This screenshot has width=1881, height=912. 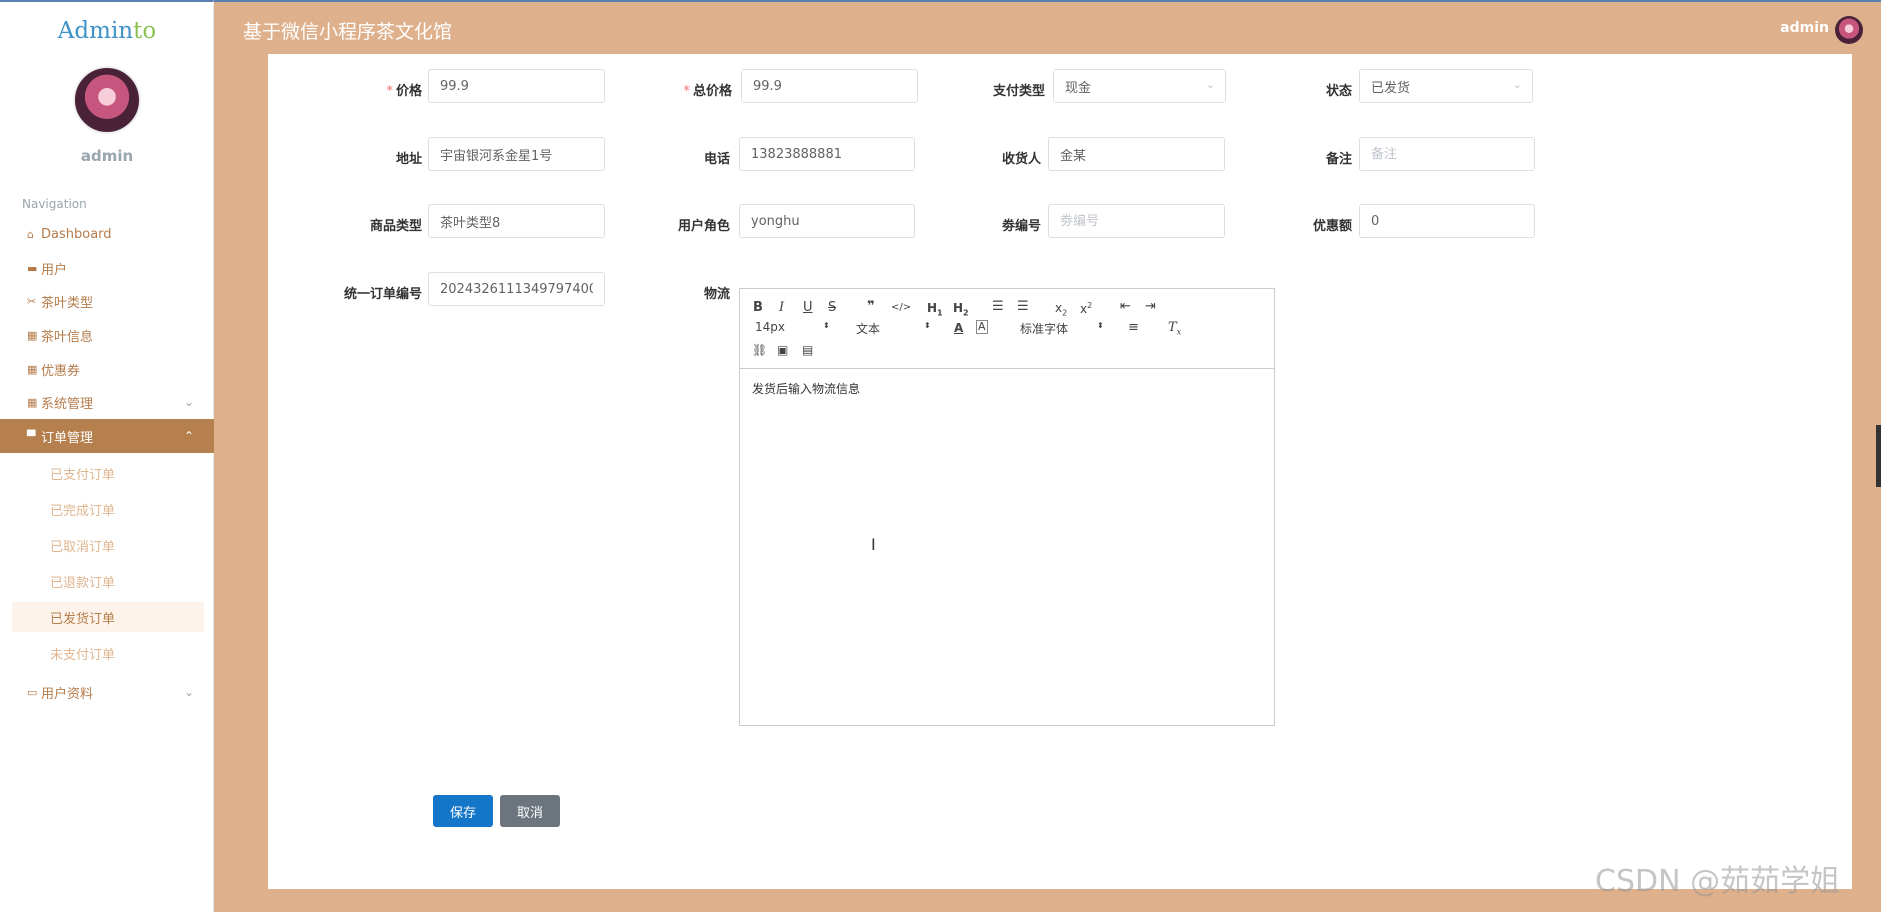 I want to click on price-input, so click(x=516, y=86).